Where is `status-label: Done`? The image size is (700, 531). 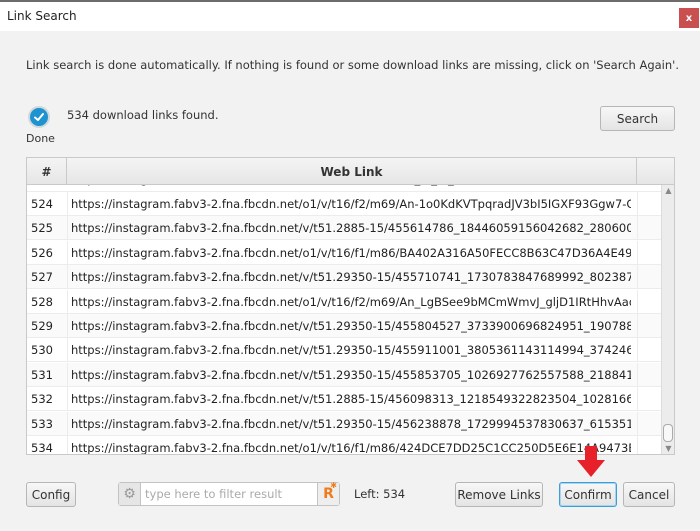 status-label: Done is located at coordinates (40, 138).